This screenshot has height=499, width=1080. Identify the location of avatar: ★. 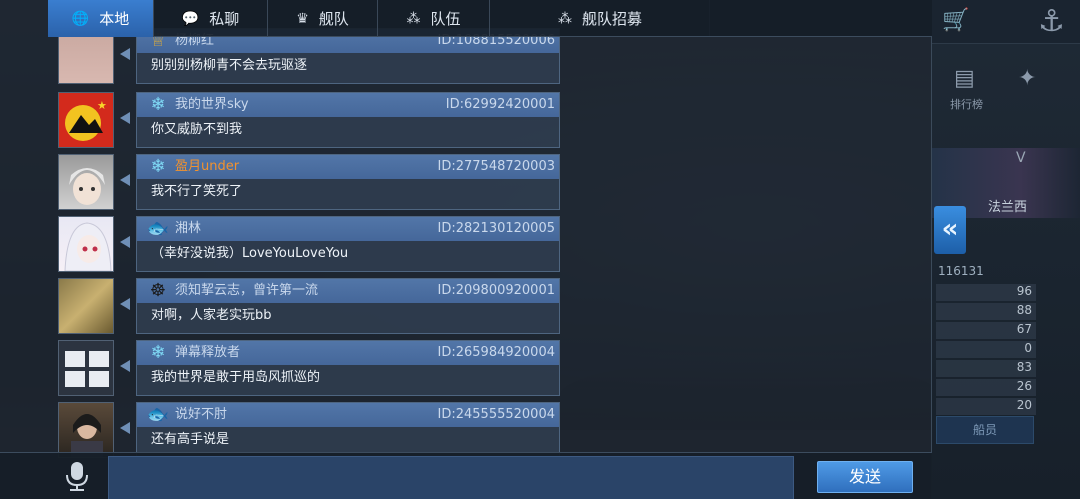
(86, 120).